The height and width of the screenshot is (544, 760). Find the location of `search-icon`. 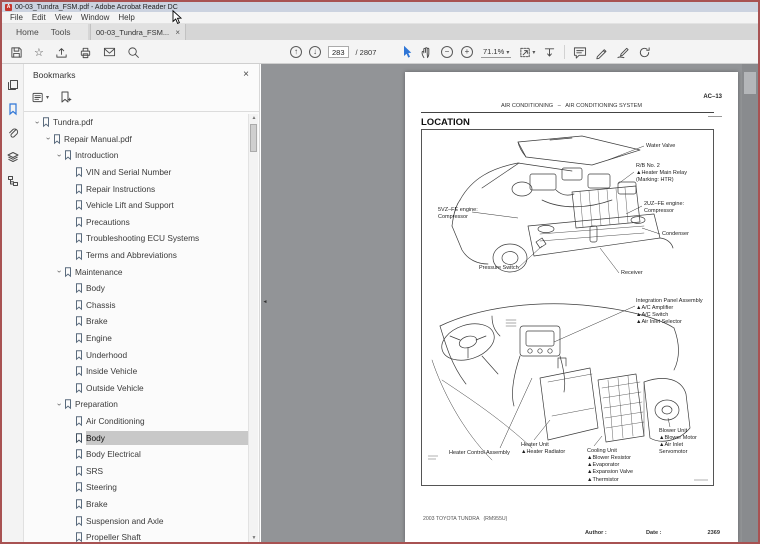

search-icon is located at coordinates (133, 52).